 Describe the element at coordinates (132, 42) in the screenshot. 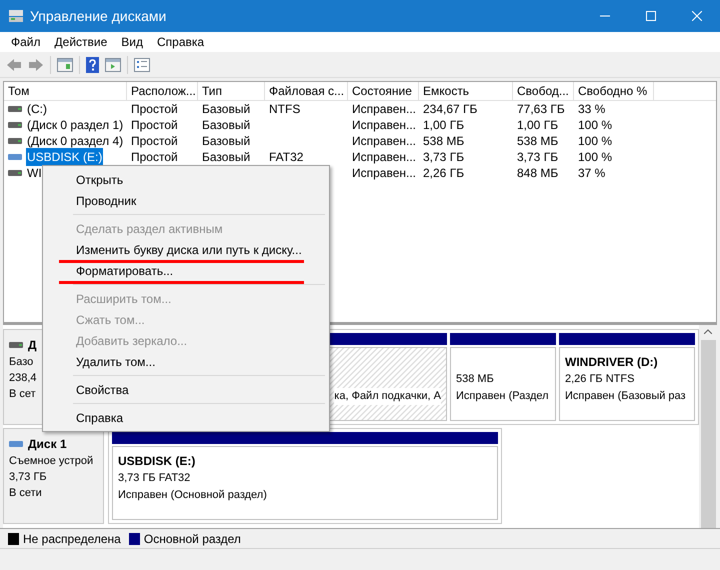

I see `menu-item: Вид` at that location.